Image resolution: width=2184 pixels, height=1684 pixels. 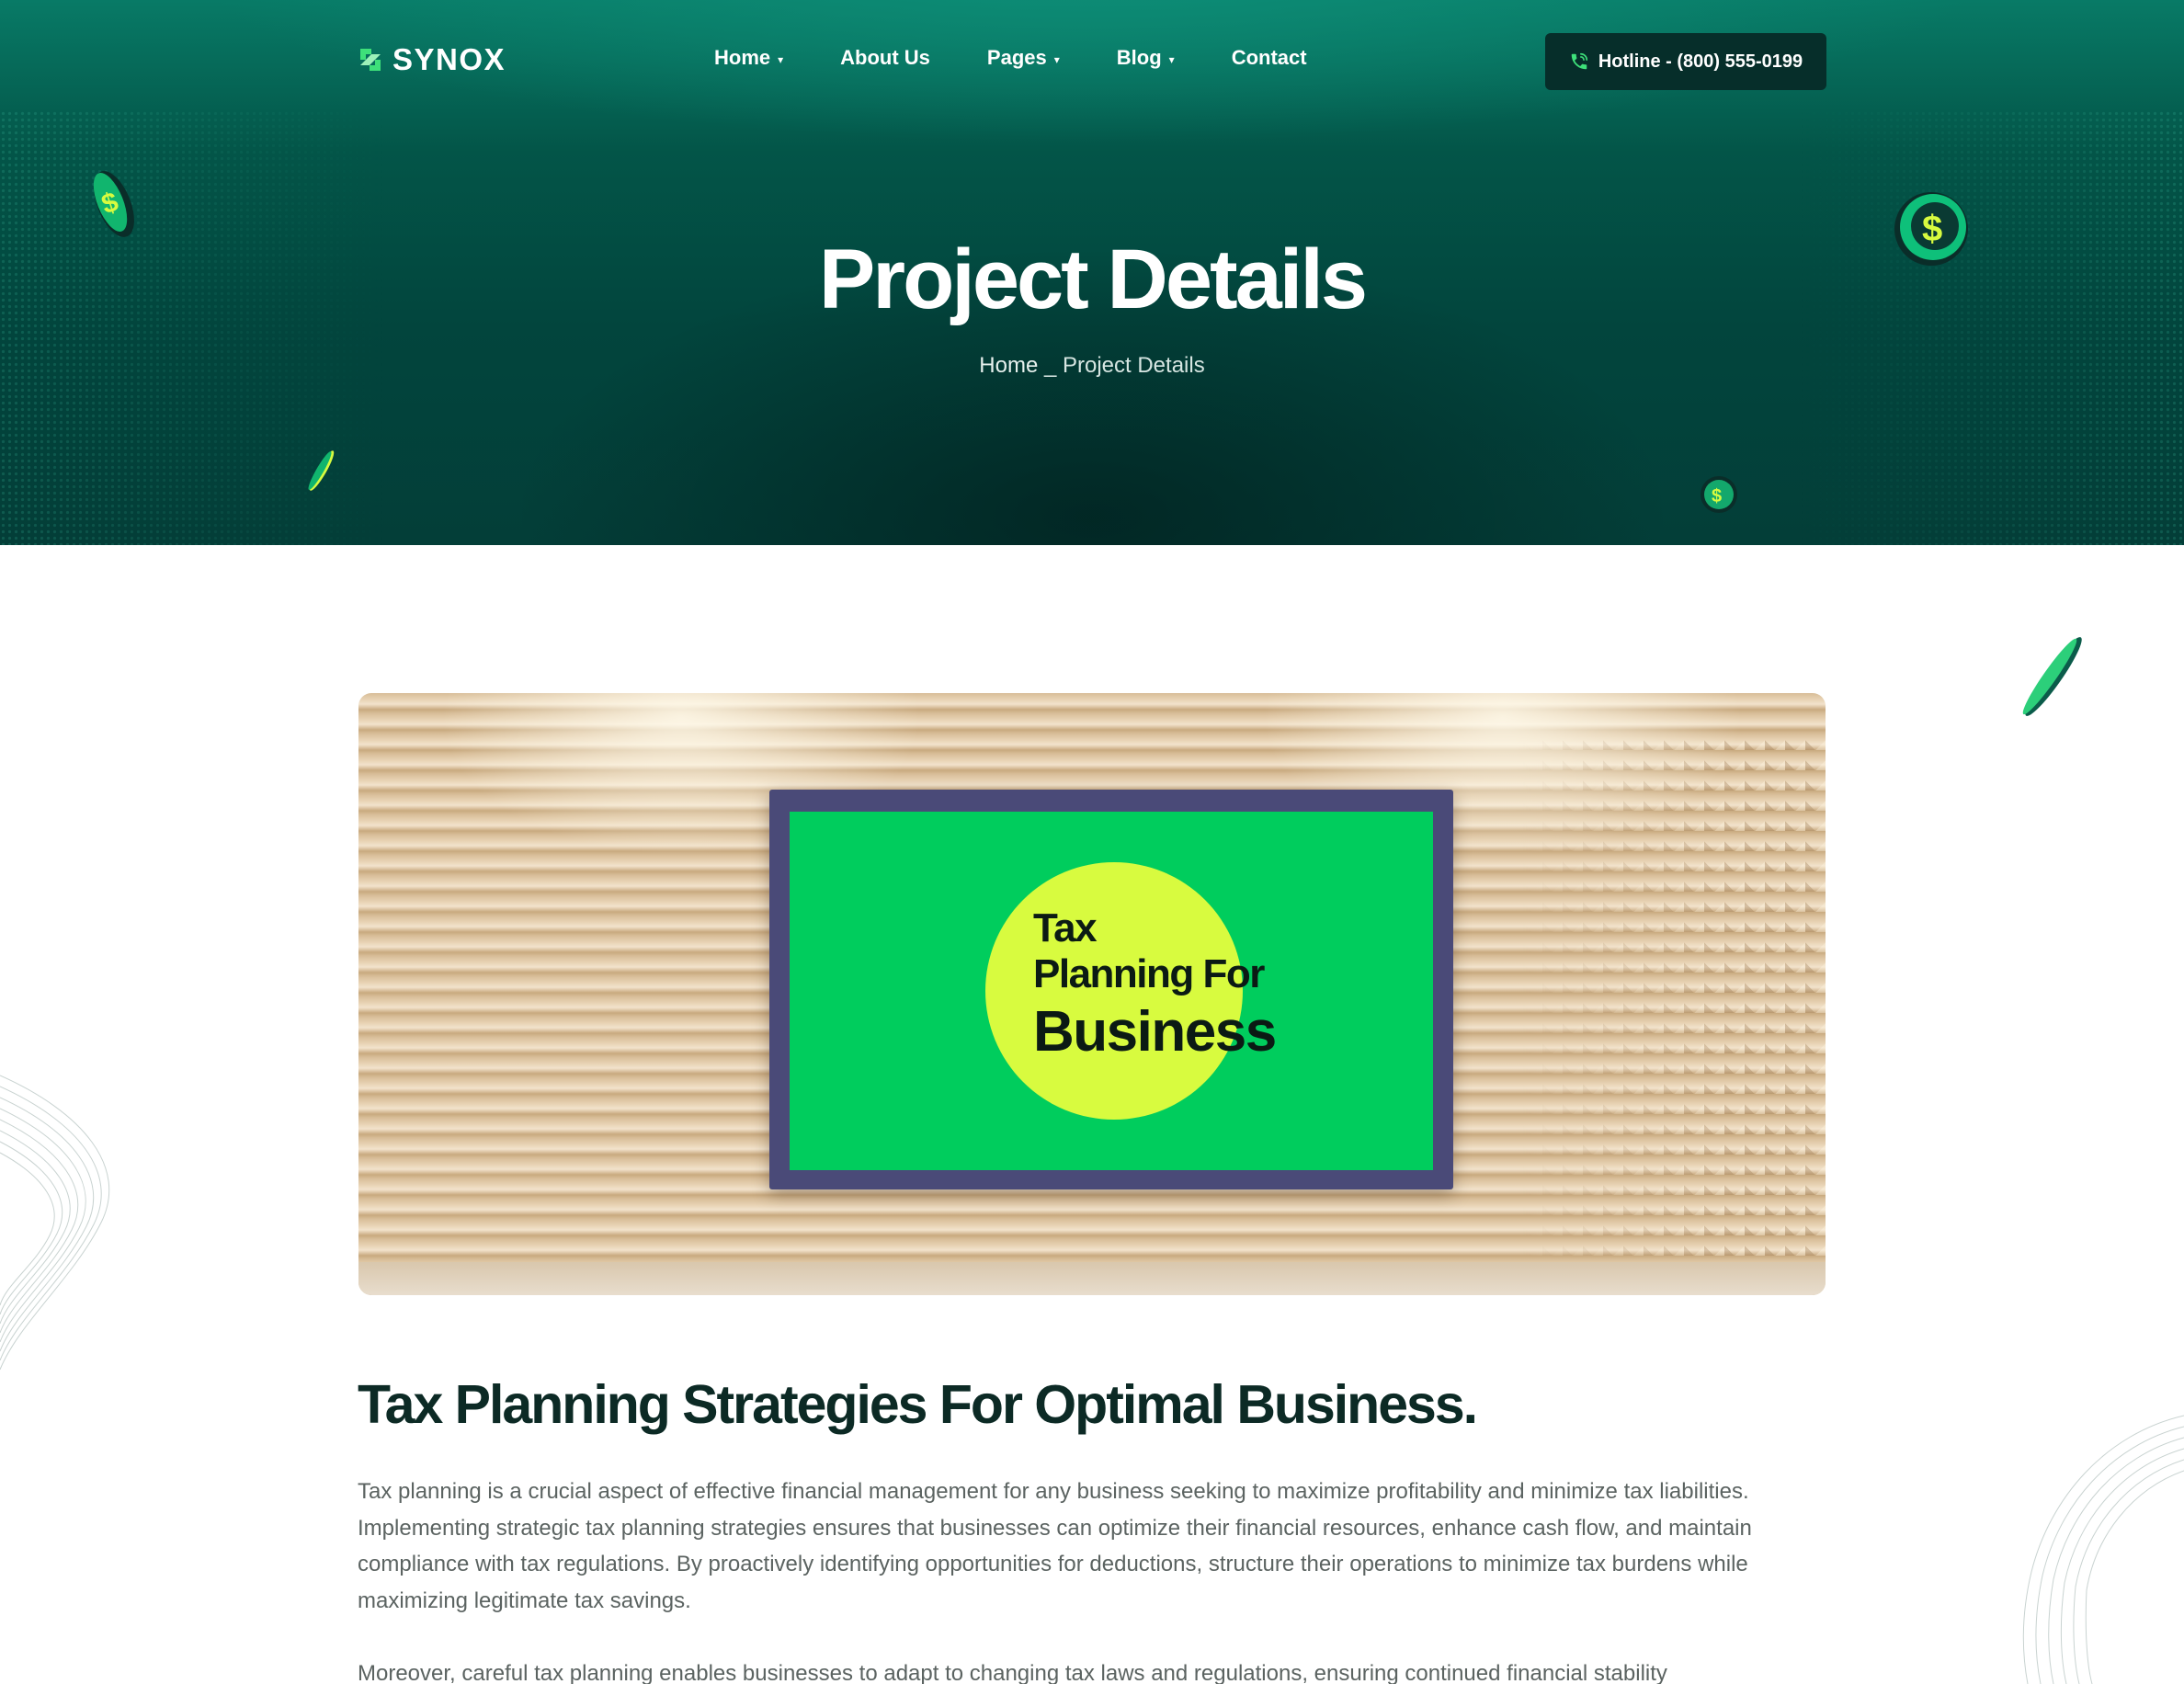 I want to click on nav-item-home: Home ▾, so click(x=748, y=58).